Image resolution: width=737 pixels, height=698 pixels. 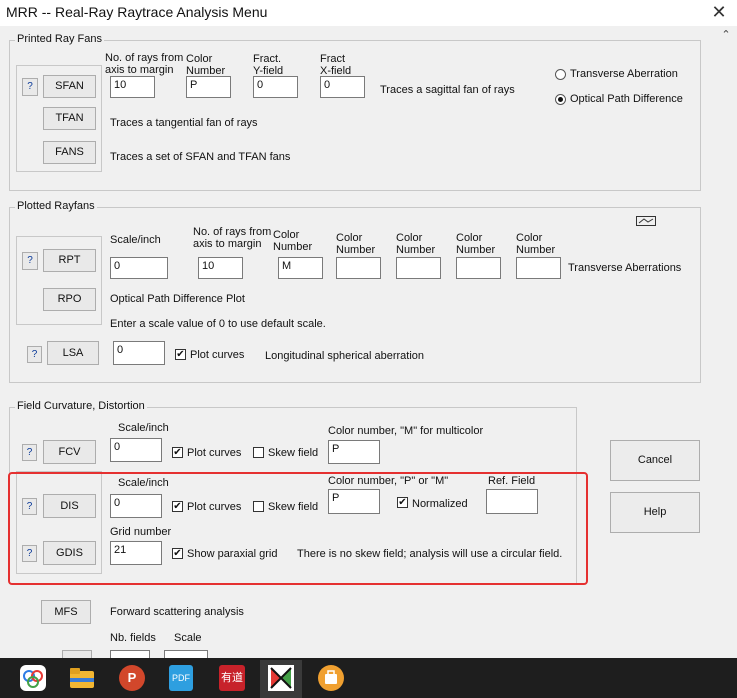 I want to click on sfan-rays-input: 10, so click(x=132, y=87).